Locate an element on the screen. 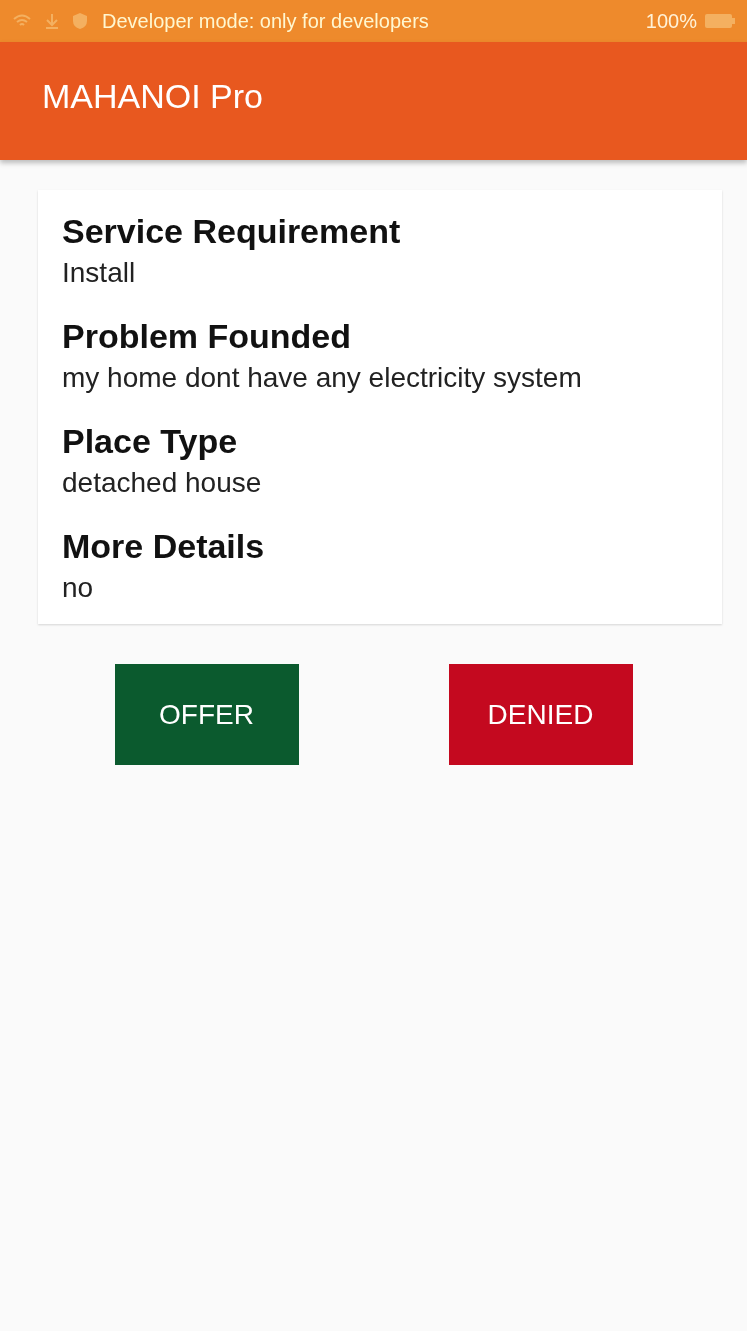  detail-value: my home dont have any electricity system is located at coordinates (322, 378).